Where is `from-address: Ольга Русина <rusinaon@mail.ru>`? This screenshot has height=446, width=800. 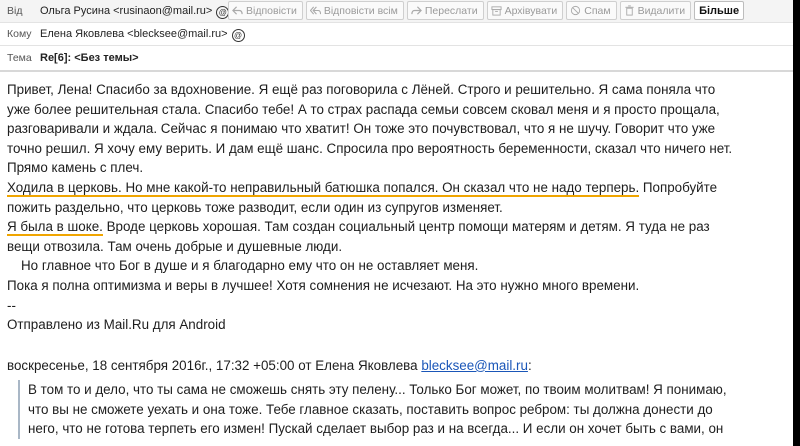
from-address: Ольга Русина <rusinaon@mail.ru> is located at coordinates (126, 11).